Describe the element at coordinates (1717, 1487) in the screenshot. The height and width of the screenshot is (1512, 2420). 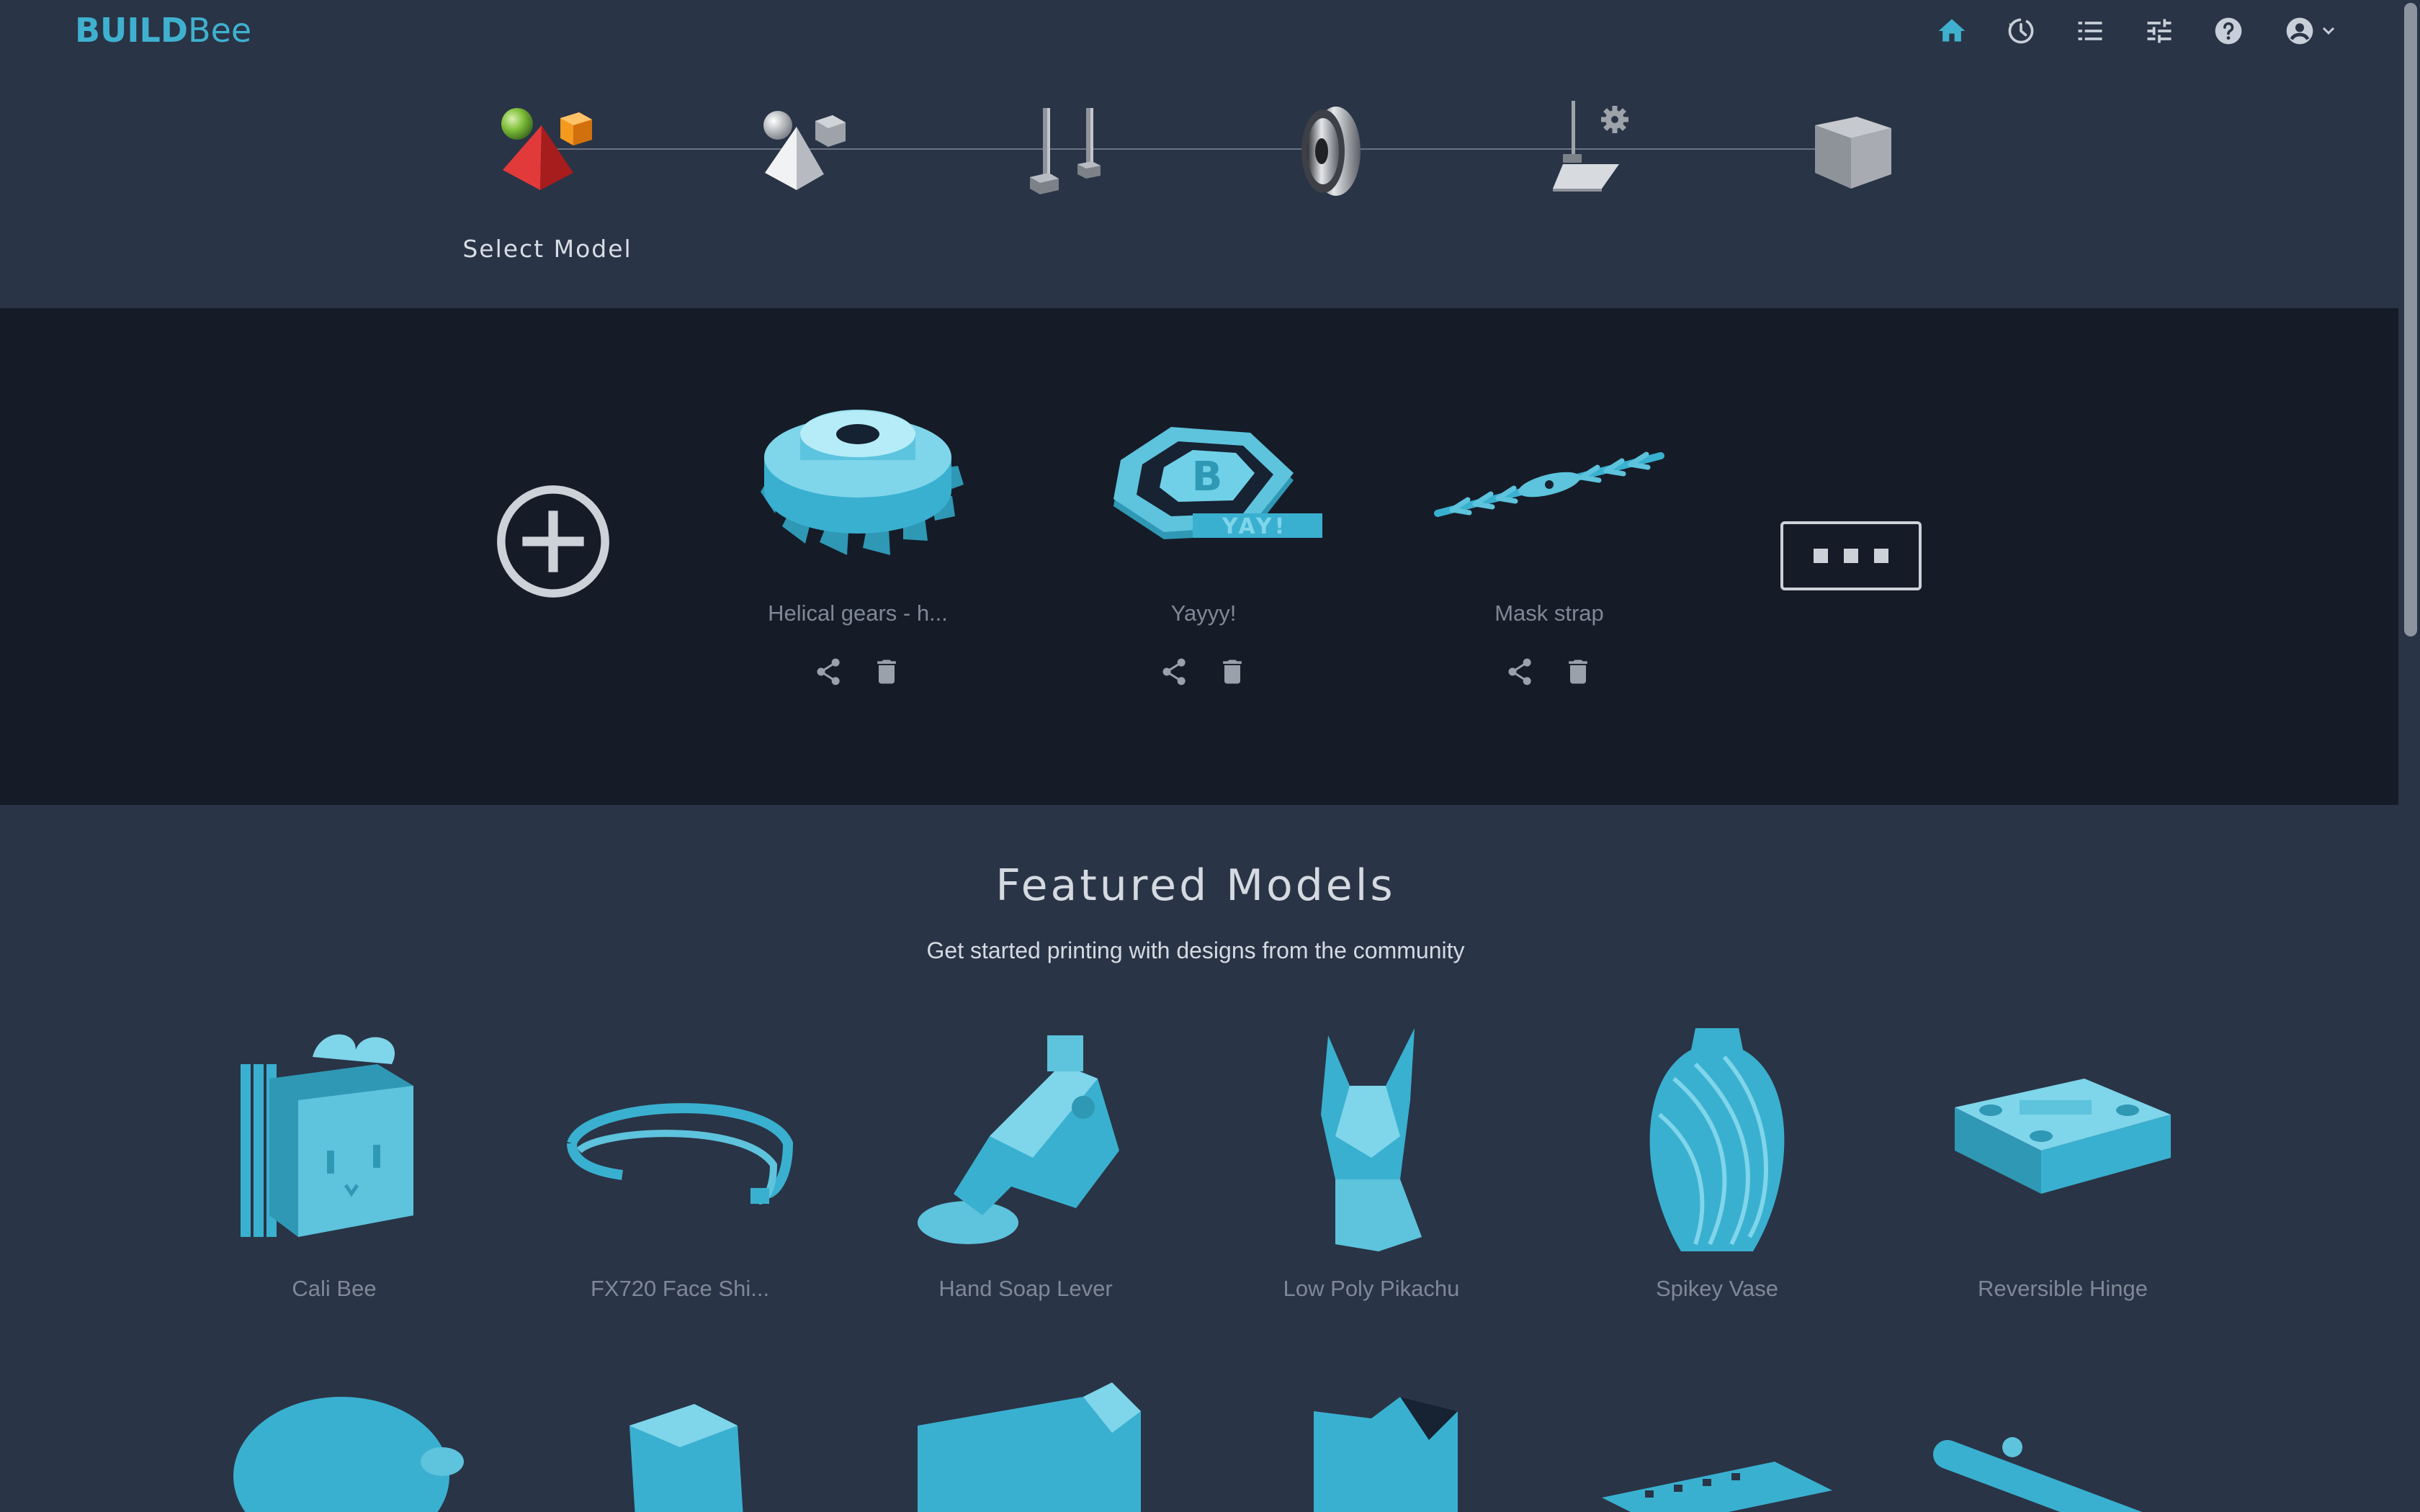
I see `lattice-model-thumbnail` at that location.